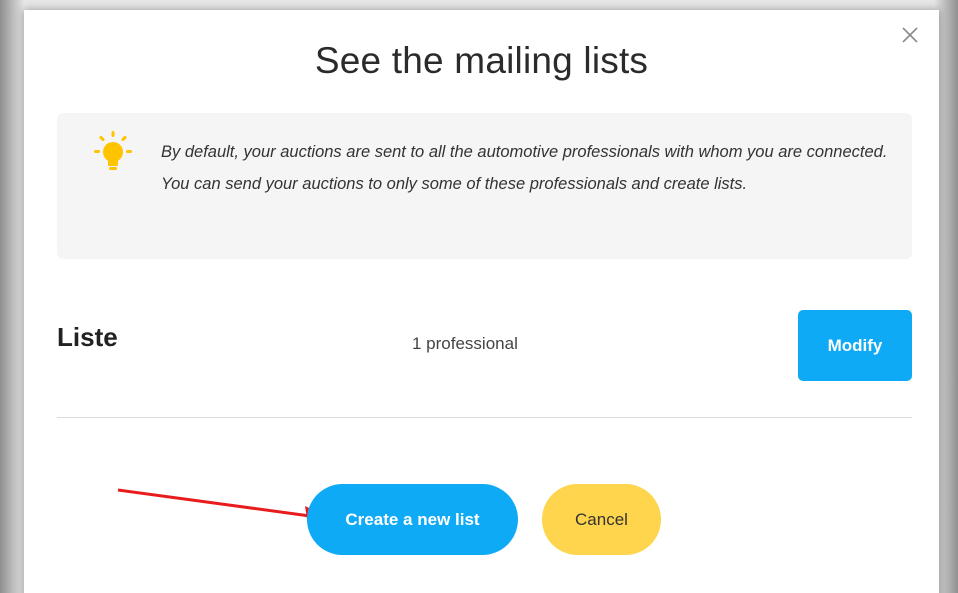 The height and width of the screenshot is (593, 958). I want to click on cancel-button: Cancel, so click(601, 519).